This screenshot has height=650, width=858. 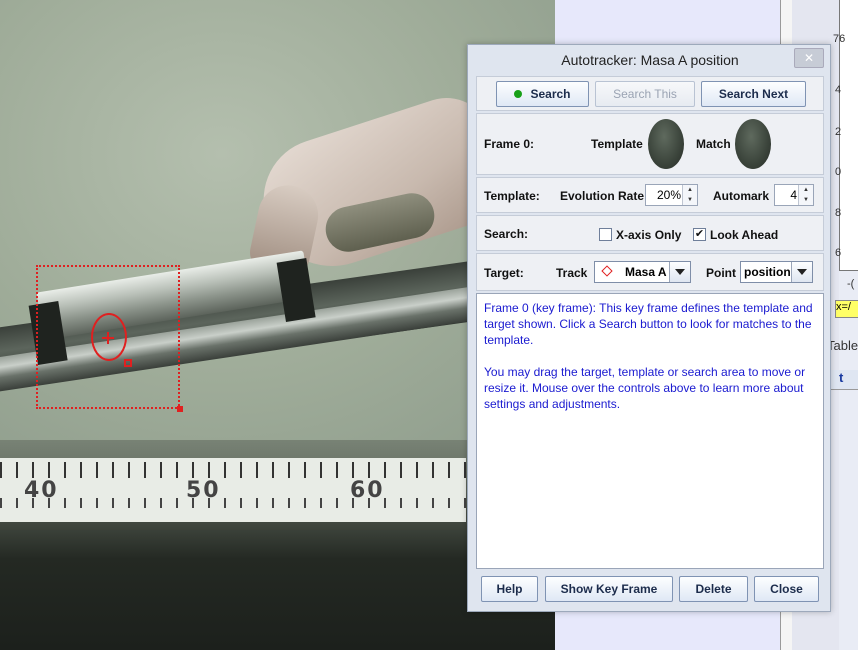 What do you see at coordinates (509, 144) in the screenshot?
I see `frame-label: Frame 0:` at bounding box center [509, 144].